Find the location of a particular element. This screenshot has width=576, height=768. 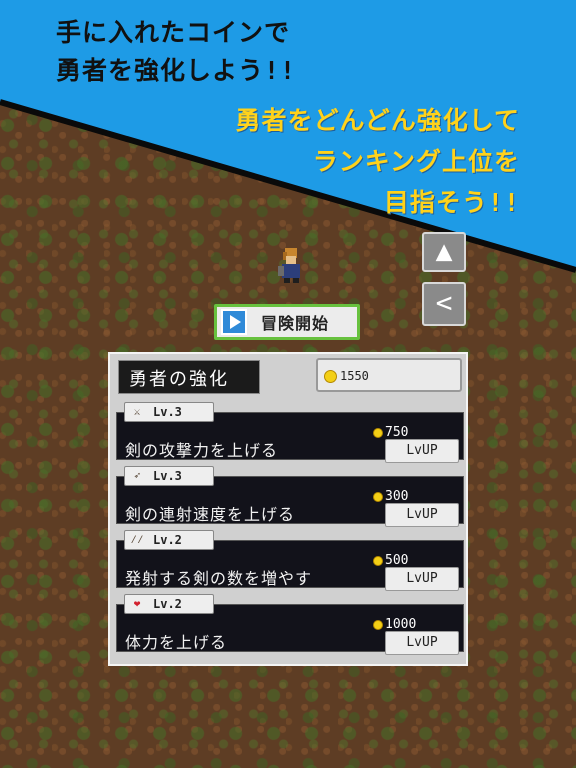

promo-caption-bottom: 勇者をどんどん強化して ランキング上位を 目指そう!! is located at coordinates (377, 161).